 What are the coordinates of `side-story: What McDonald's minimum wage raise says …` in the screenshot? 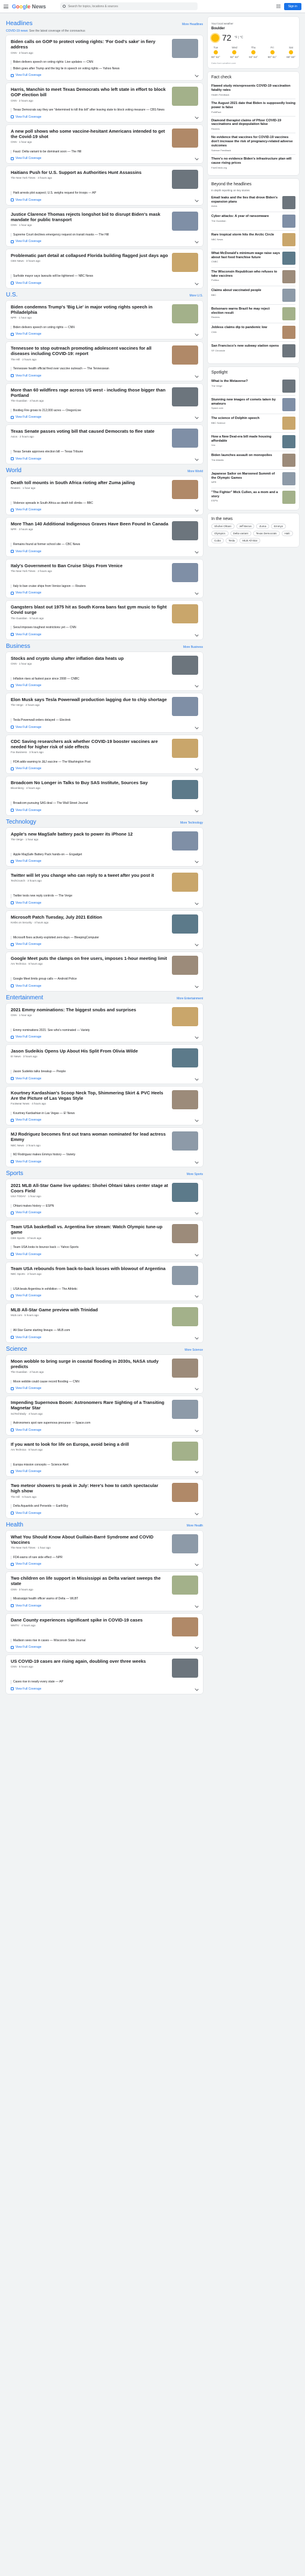 It's located at (253, 257).